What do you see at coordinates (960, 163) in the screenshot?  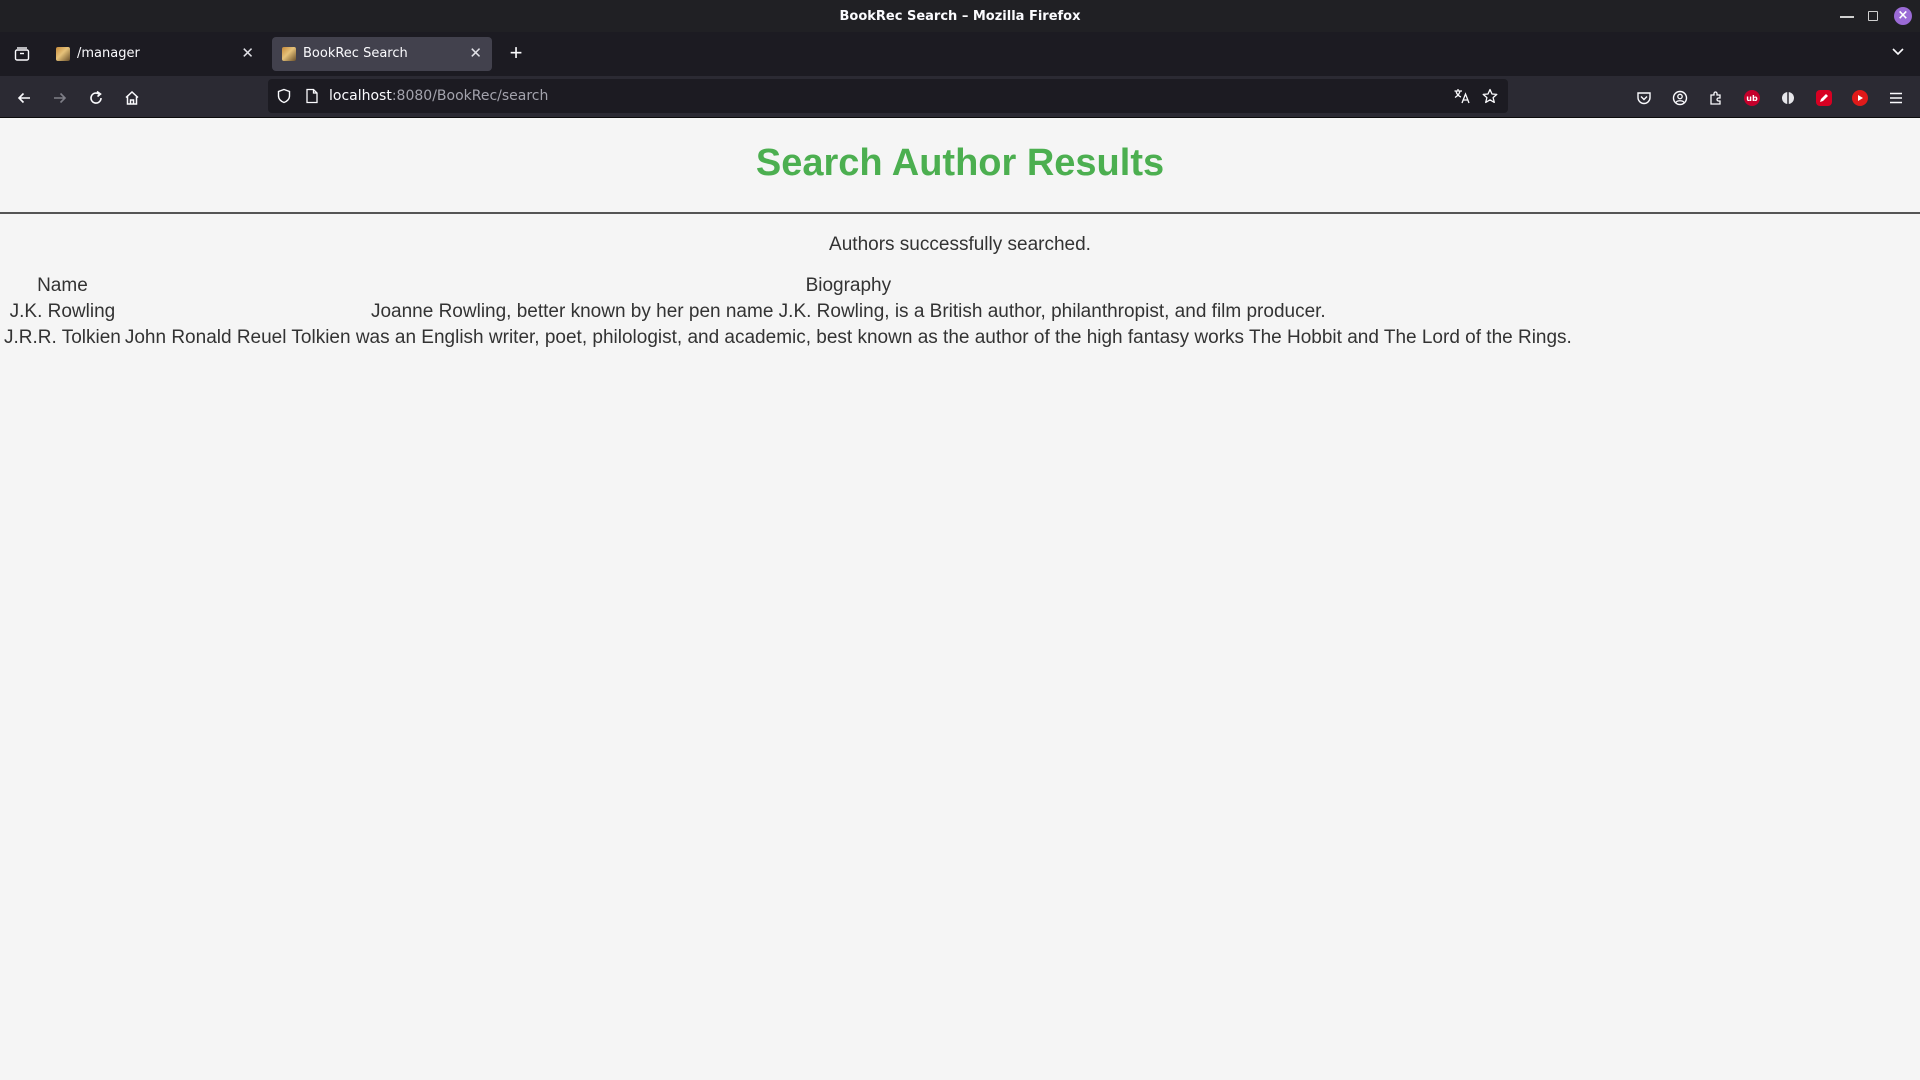 I see `page-title: Search Author Results` at bounding box center [960, 163].